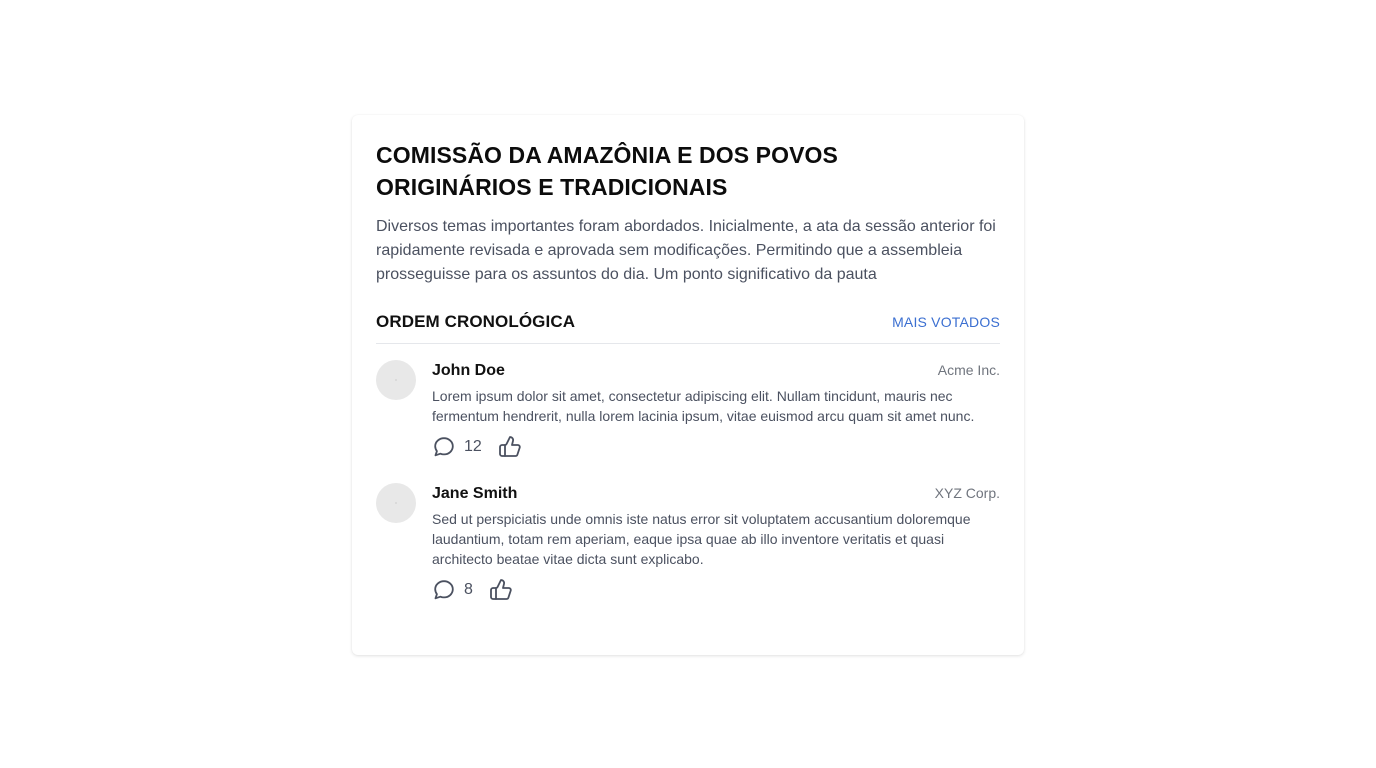  I want to click on comment-author: John Doe, so click(468, 370).